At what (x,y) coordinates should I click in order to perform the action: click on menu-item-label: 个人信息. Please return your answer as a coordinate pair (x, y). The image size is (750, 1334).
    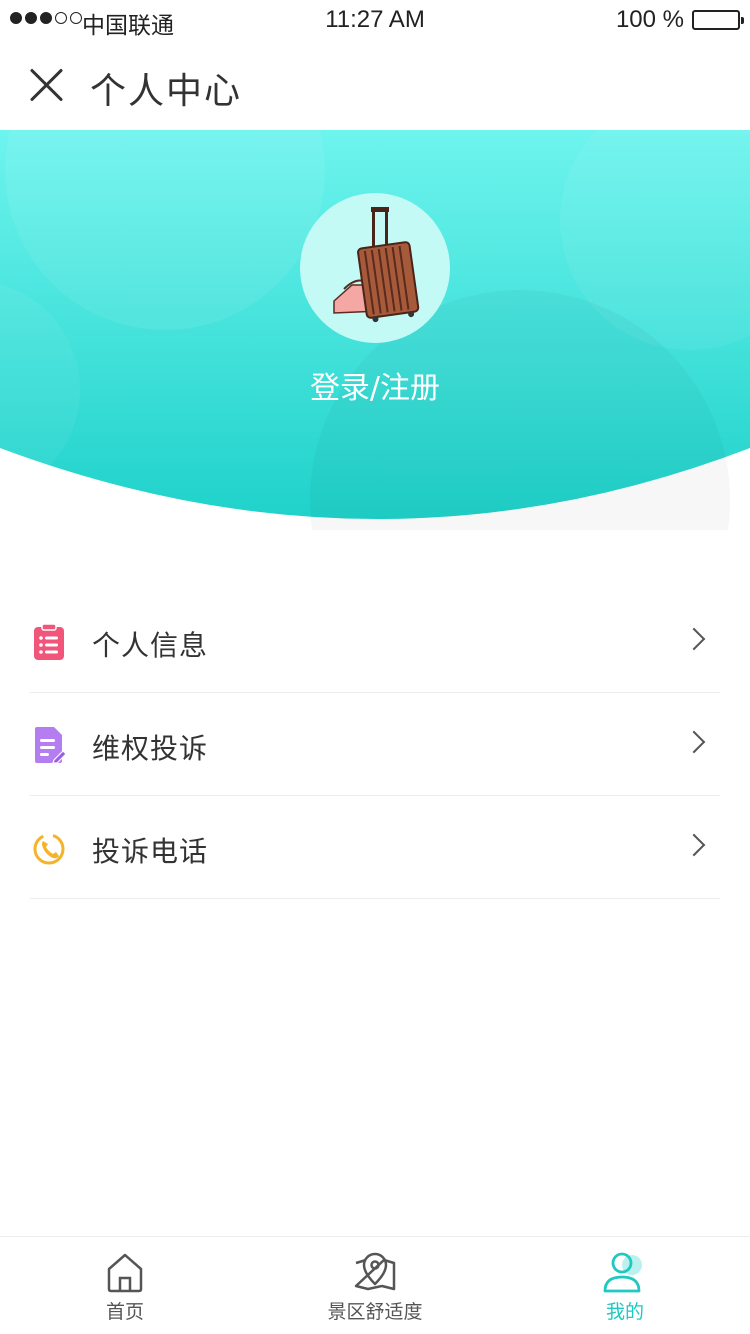
    Looking at the image, I should click on (150, 645).